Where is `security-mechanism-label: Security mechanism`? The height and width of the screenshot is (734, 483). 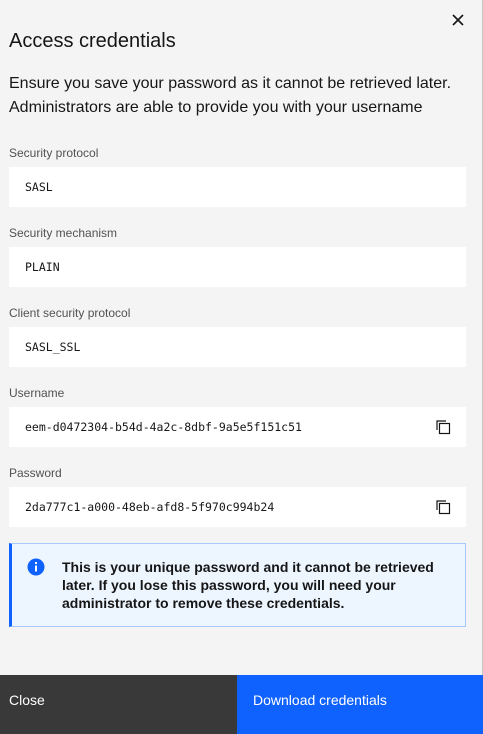 security-mechanism-label: Security mechanism is located at coordinates (63, 233).